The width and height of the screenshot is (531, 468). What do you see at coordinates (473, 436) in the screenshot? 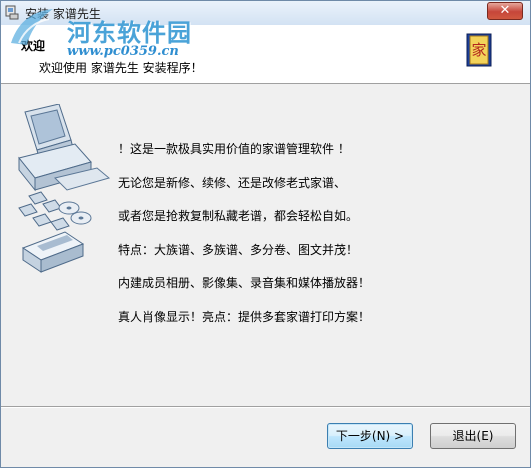
I see `exit-button: 退出(E)` at bounding box center [473, 436].